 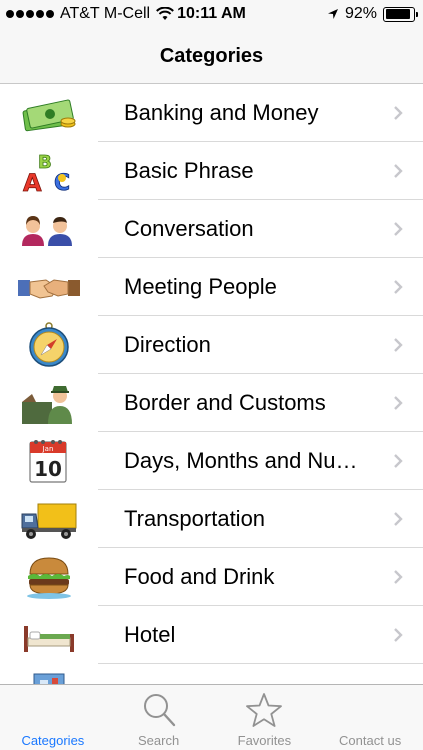 I want to click on search-icon, so click(x=159, y=710).